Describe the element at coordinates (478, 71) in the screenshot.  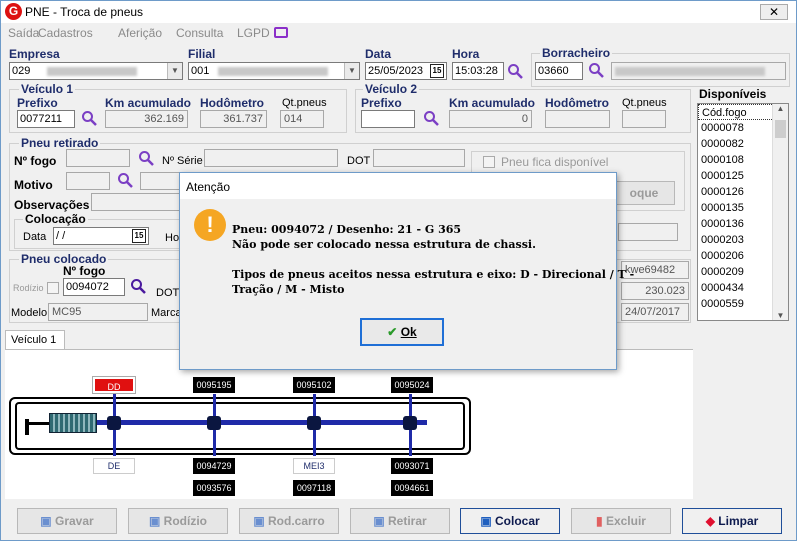
I see `hora-field: 15:03:28` at that location.